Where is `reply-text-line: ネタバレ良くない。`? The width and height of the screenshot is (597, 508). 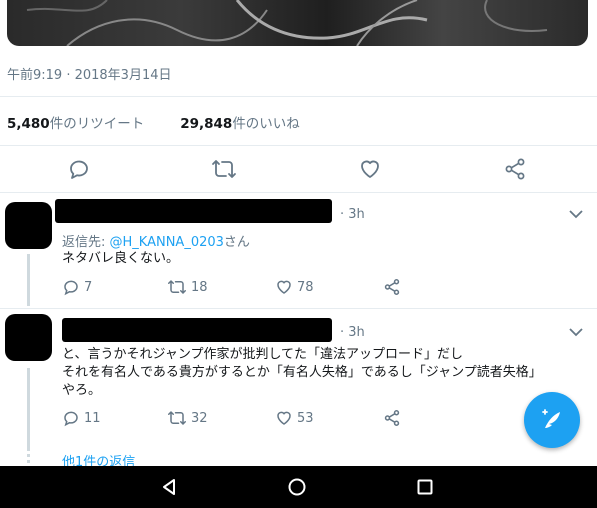
reply-text-line: ネタバレ良くない。 is located at coordinates (121, 258).